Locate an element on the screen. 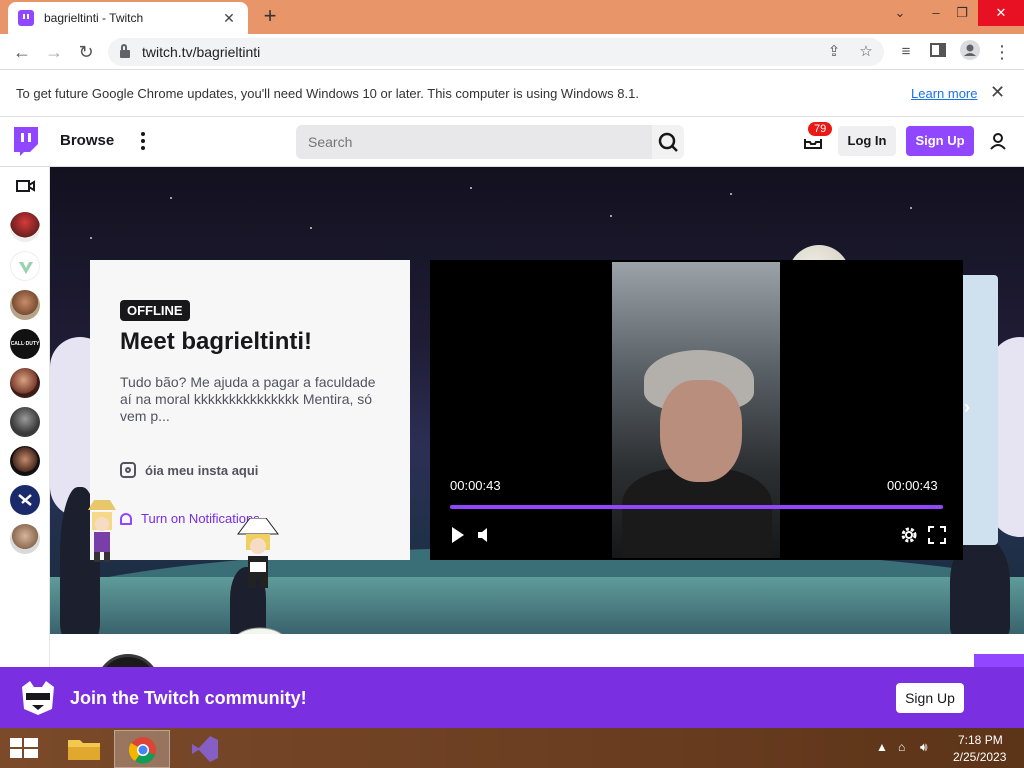  tab-search-button: ⌄ is located at coordinates (900, 13).